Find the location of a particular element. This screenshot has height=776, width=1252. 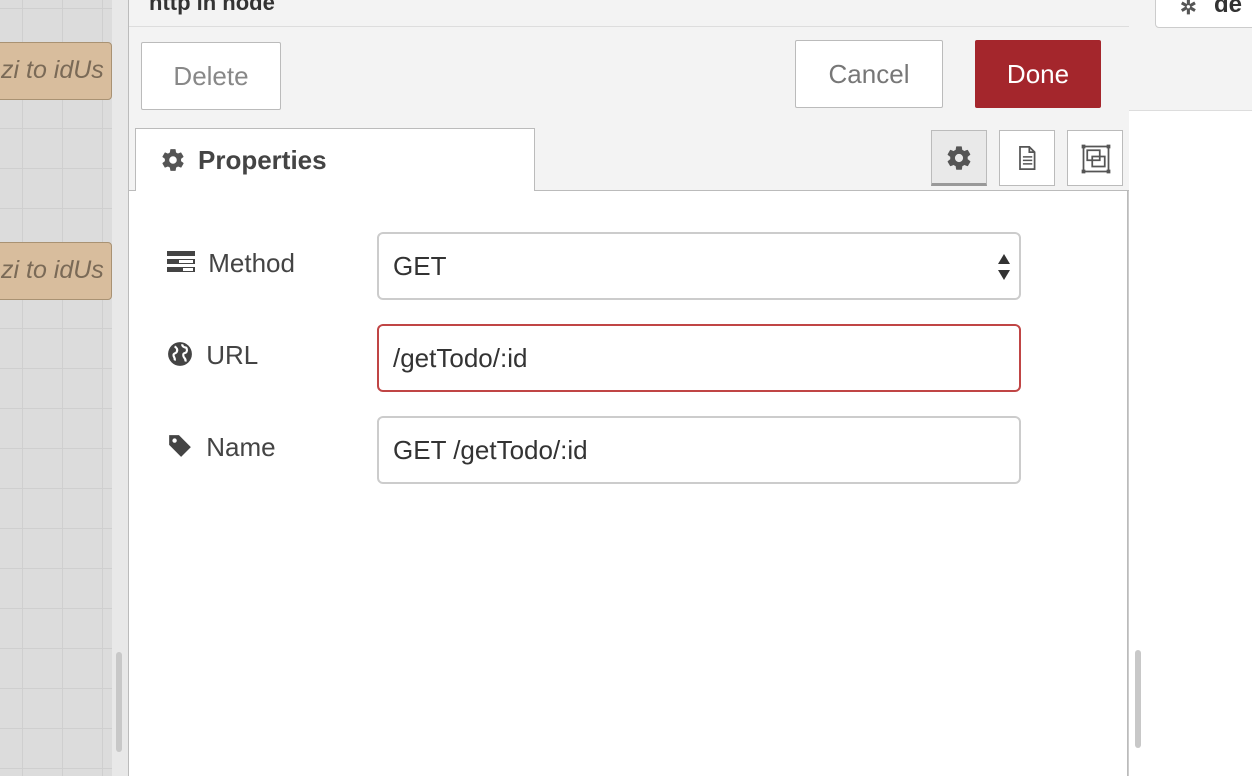

name-row: Name GET /getTodo/:id is located at coordinates (629, 450).